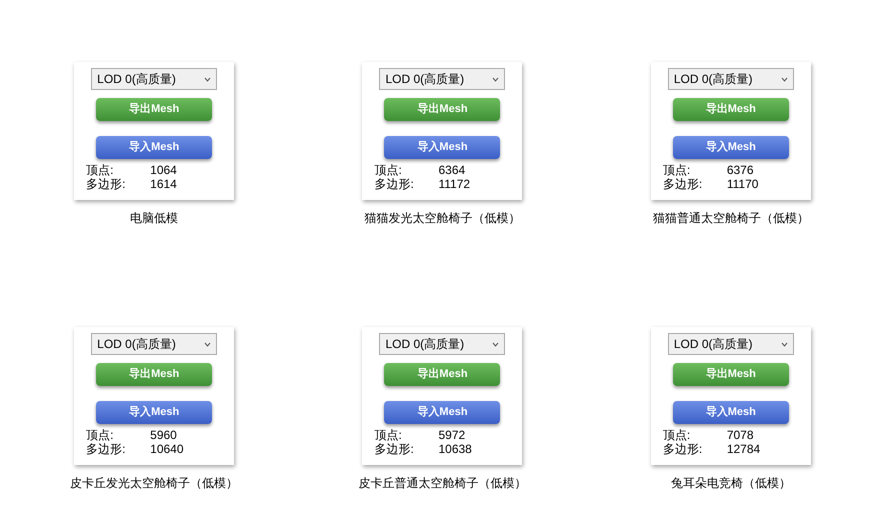  What do you see at coordinates (154, 483) in the screenshot?
I see `file-name: 皮卡丘发光太空舱椅子（低模）` at bounding box center [154, 483].